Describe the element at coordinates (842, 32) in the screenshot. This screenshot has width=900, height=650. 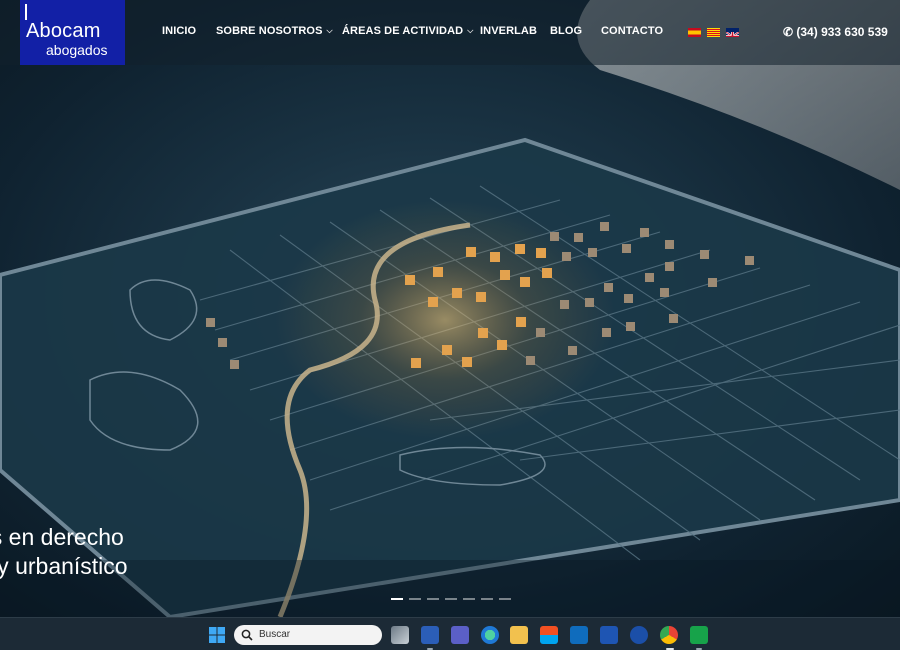
I see `phone-number: (34) 933 630 539` at that location.